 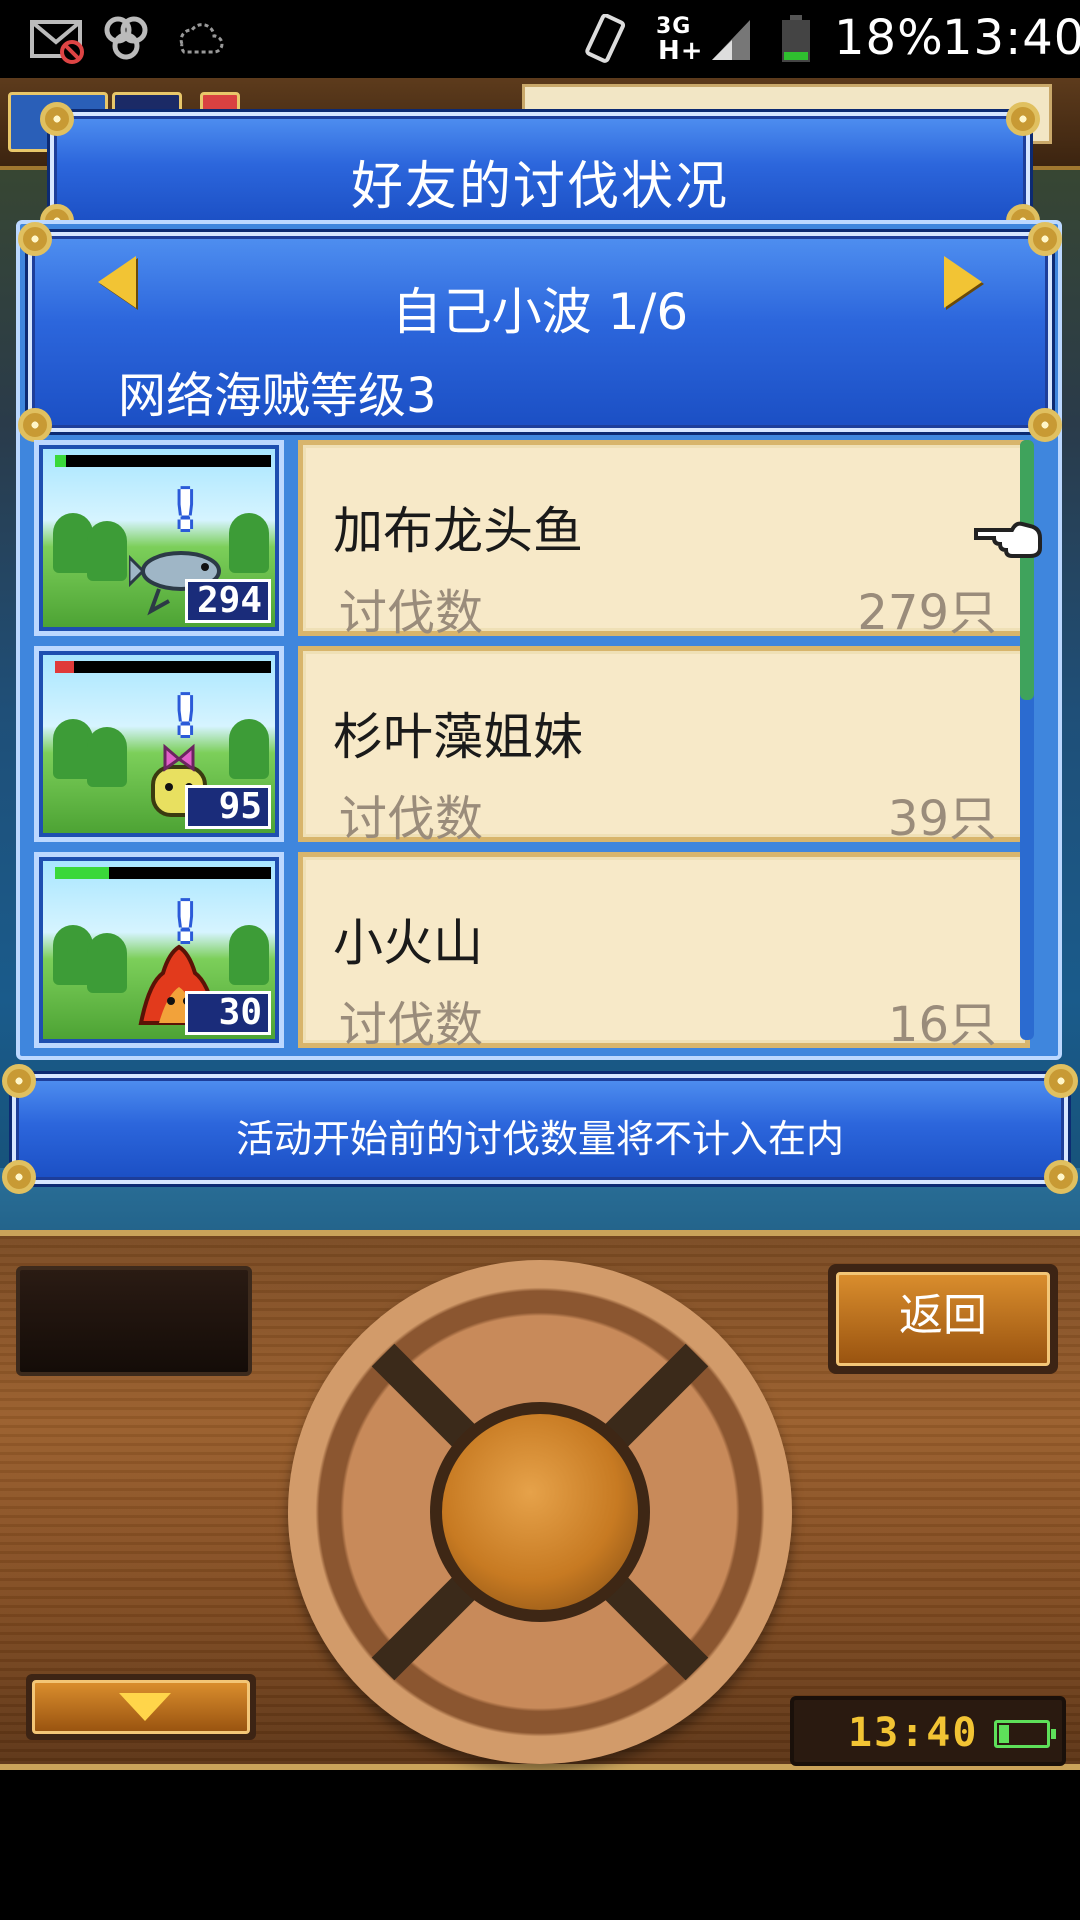 I want to click on empty-slot, so click(x=134, y=1321).